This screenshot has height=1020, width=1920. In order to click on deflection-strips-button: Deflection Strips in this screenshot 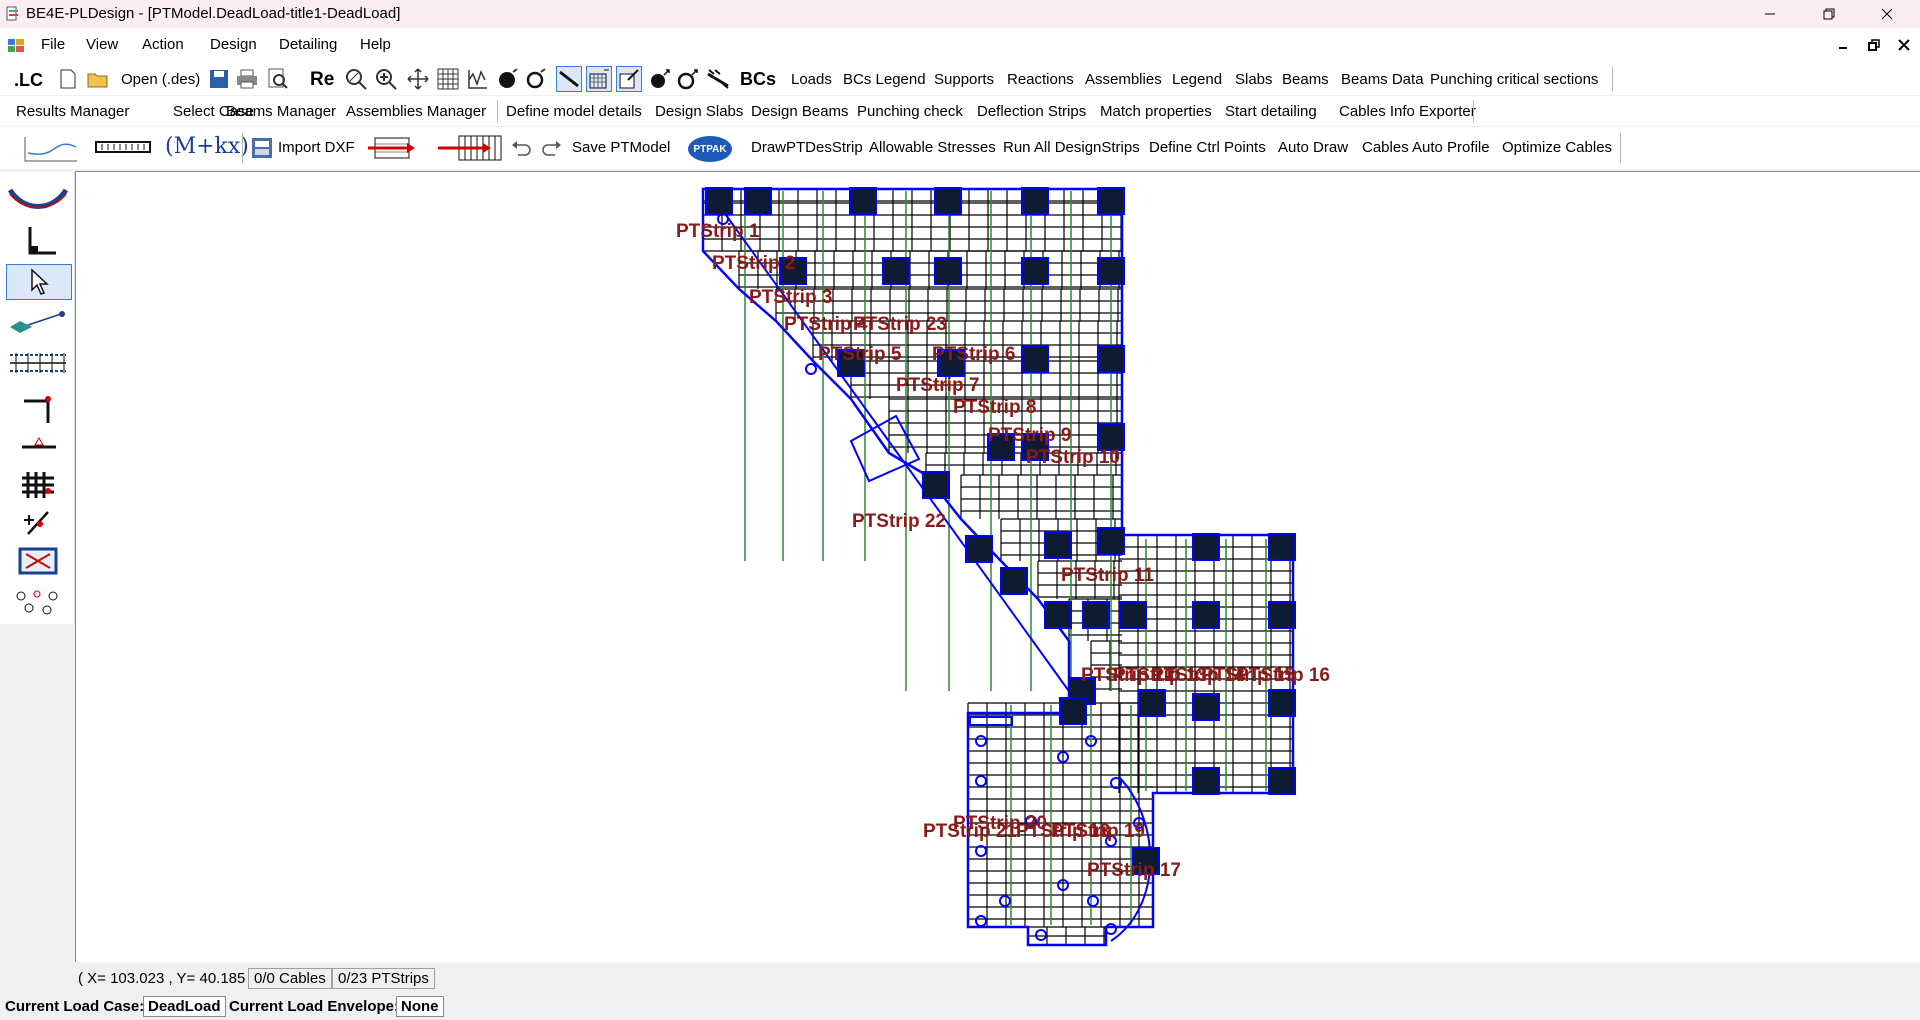, I will do `click(1031, 111)`.